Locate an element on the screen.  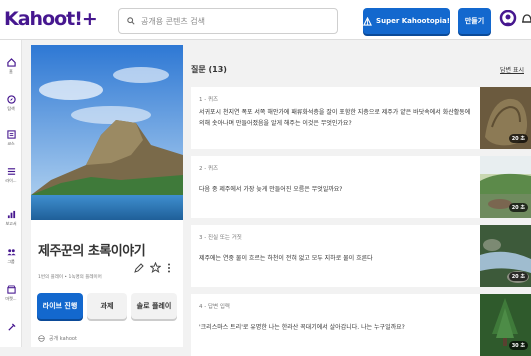
sidebar-item-label: 코스 is located at coordinates (11, 143).